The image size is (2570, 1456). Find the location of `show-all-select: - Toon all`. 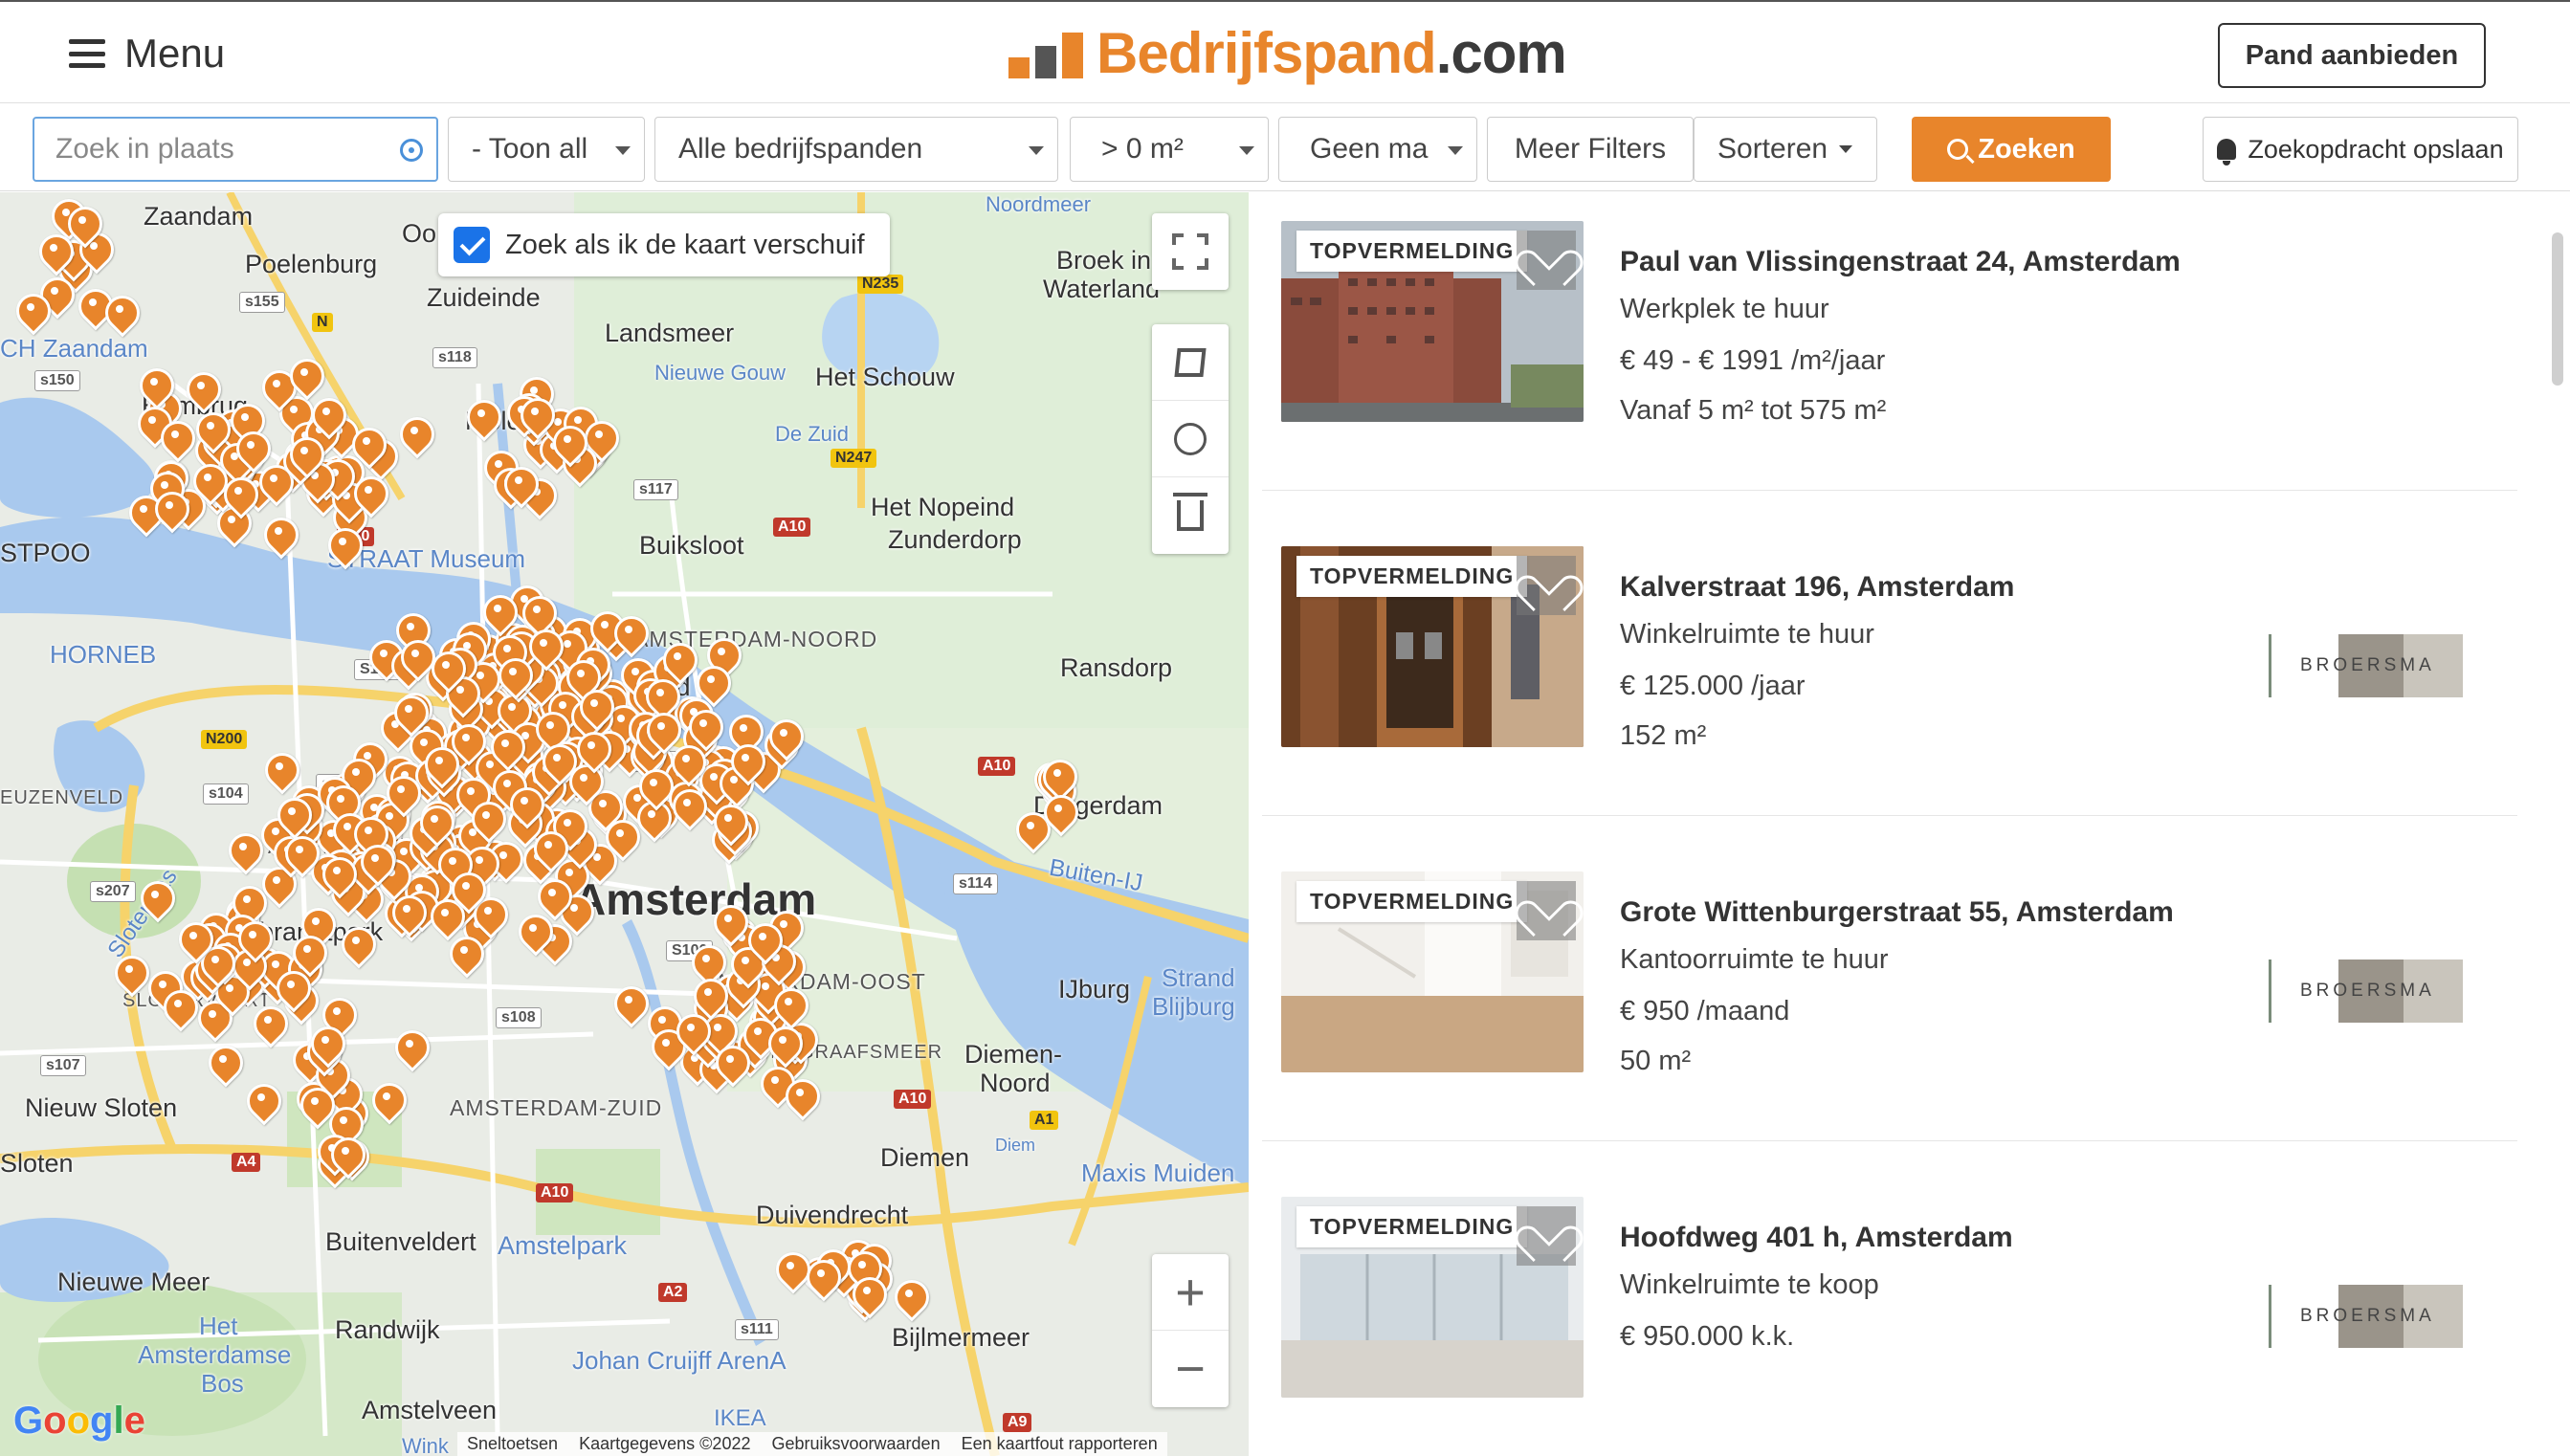

show-all-select: - Toon all is located at coordinates (546, 149).